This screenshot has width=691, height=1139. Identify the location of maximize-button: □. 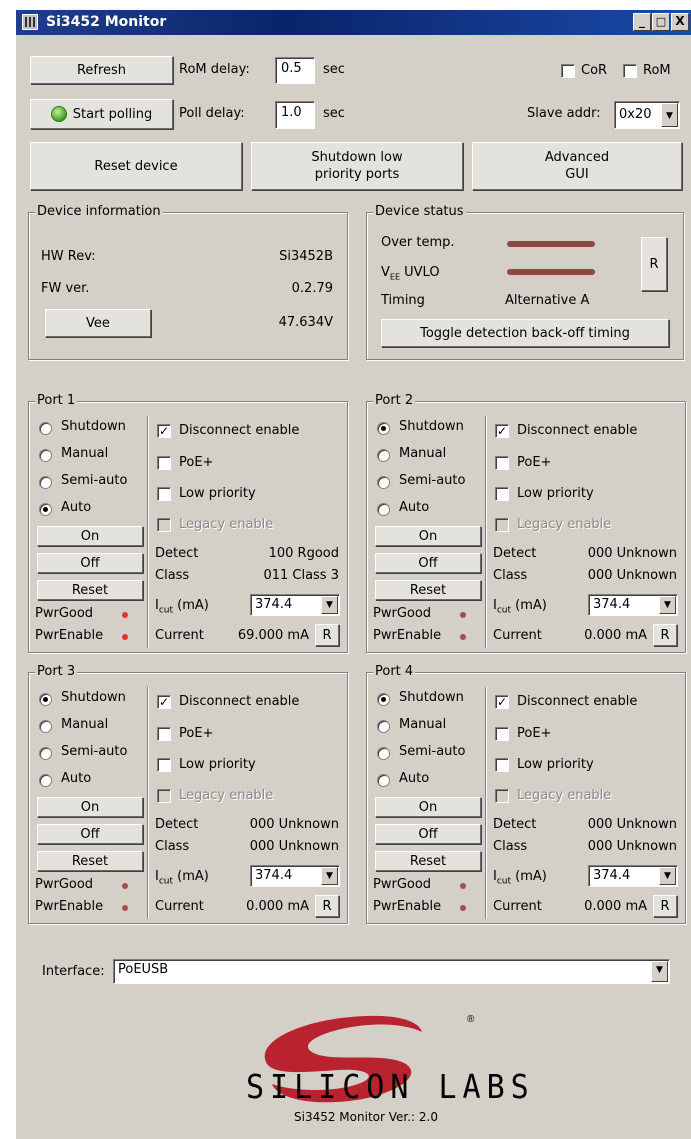
(661, 22).